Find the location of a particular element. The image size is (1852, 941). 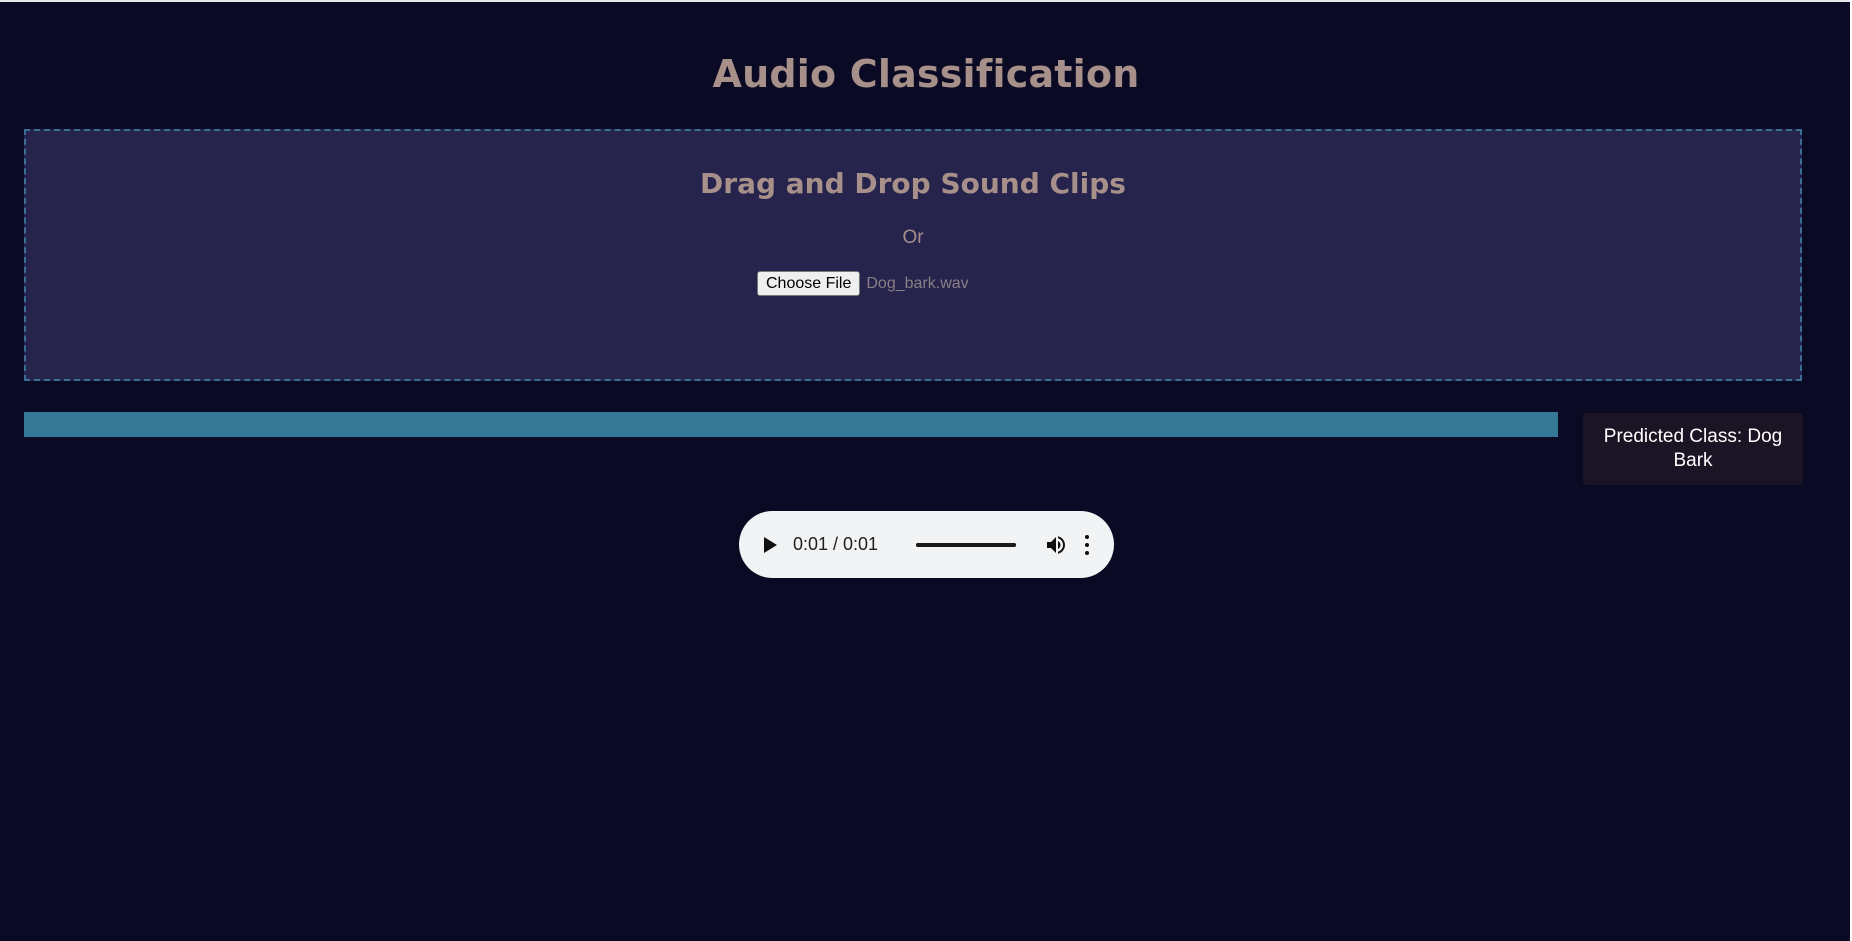

audio-time-display: 0:01 / 0:01 is located at coordinates (836, 544).